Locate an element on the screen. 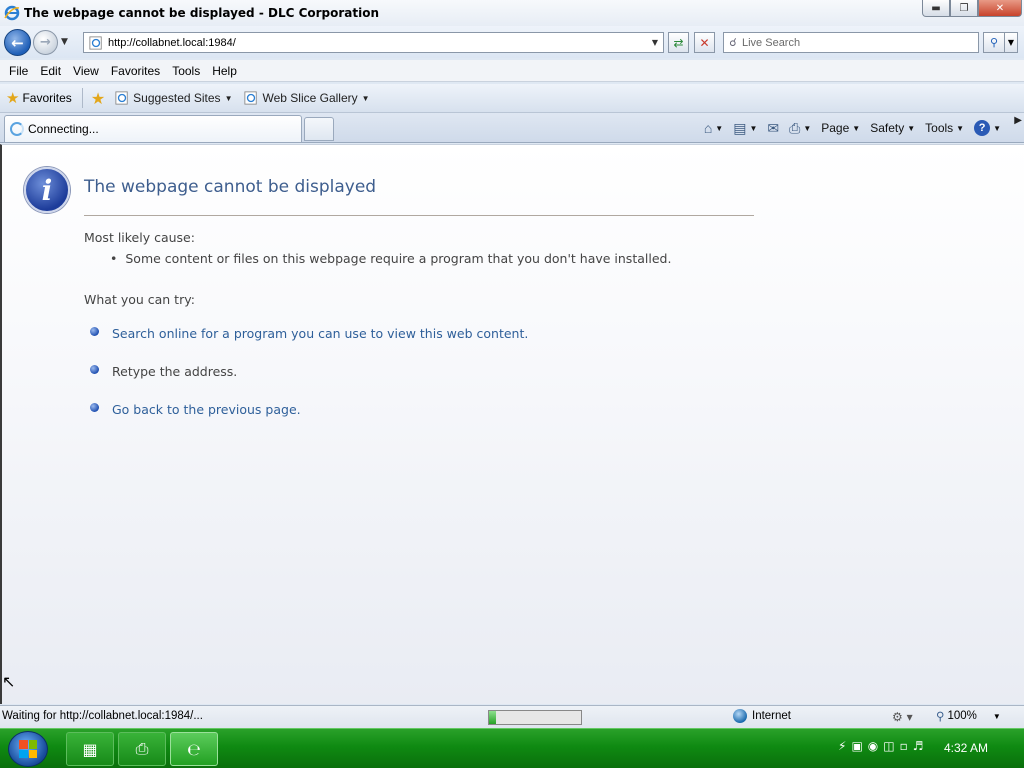 The height and width of the screenshot is (768, 1024). tray-display-icon: ▣ is located at coordinates (856, 746).